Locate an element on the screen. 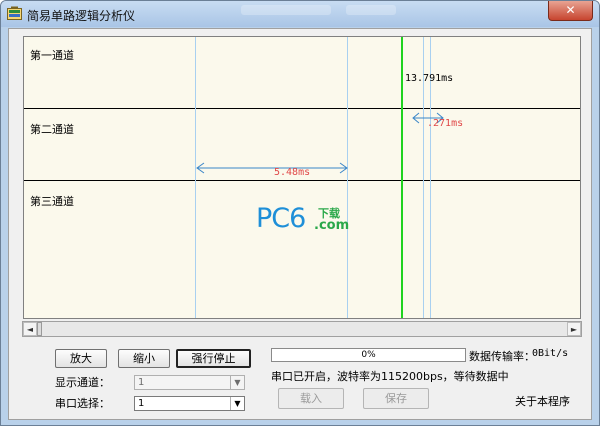 This screenshot has width=600, height=426. zoom-out-button: 缩小 is located at coordinates (144, 358).